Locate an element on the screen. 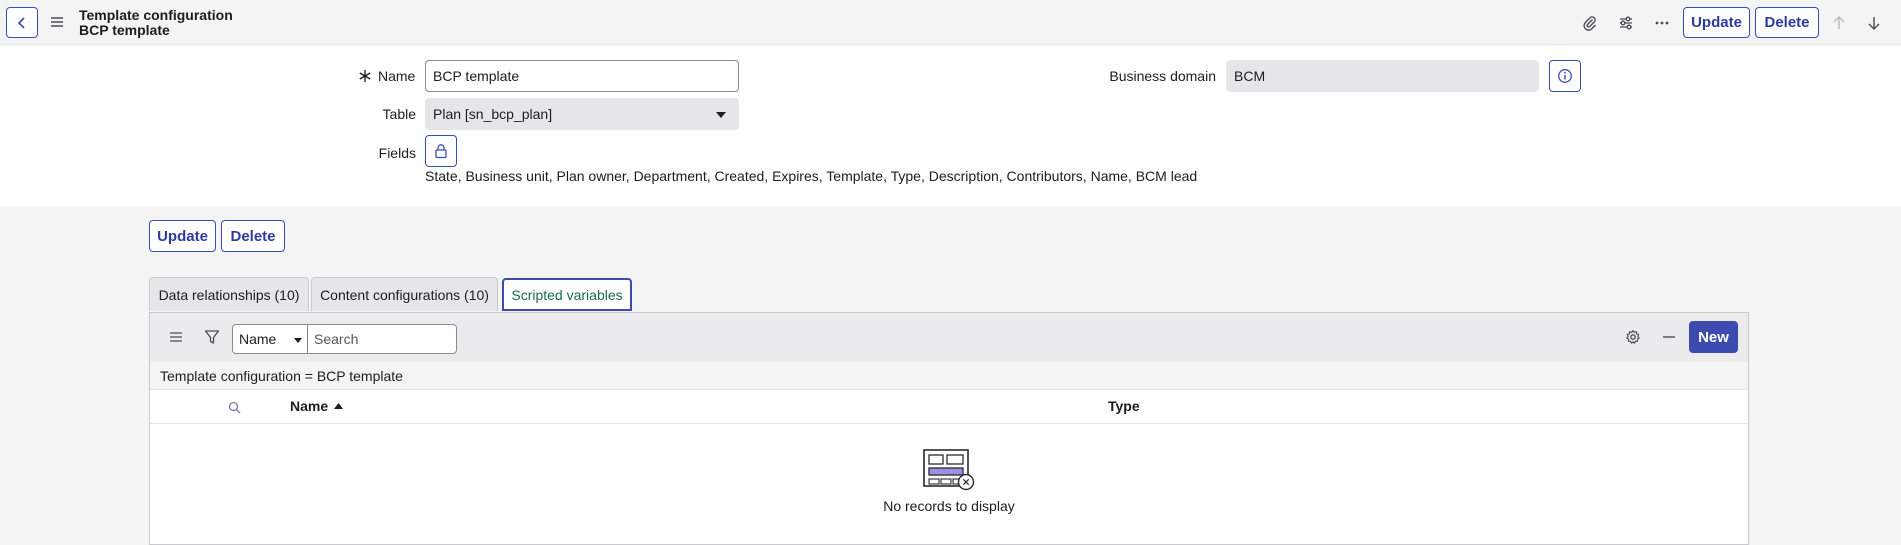 The height and width of the screenshot is (545, 1901). name-field: BCP template is located at coordinates (582, 76).